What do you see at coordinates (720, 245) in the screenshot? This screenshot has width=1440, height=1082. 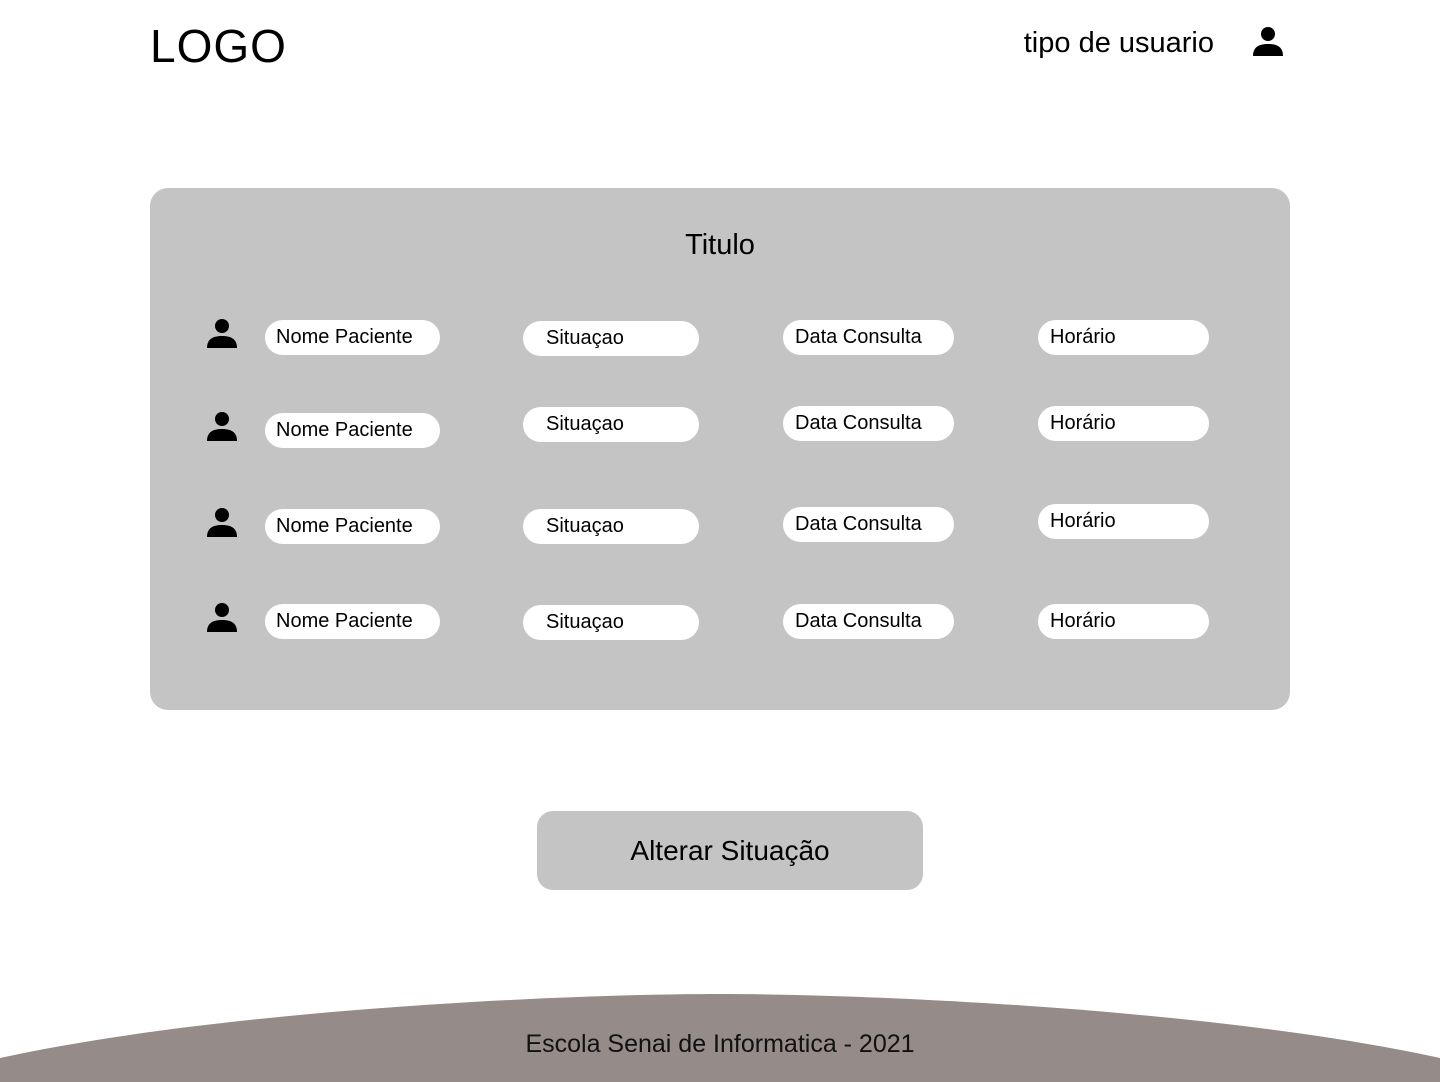 I see `card-title: Titulo` at bounding box center [720, 245].